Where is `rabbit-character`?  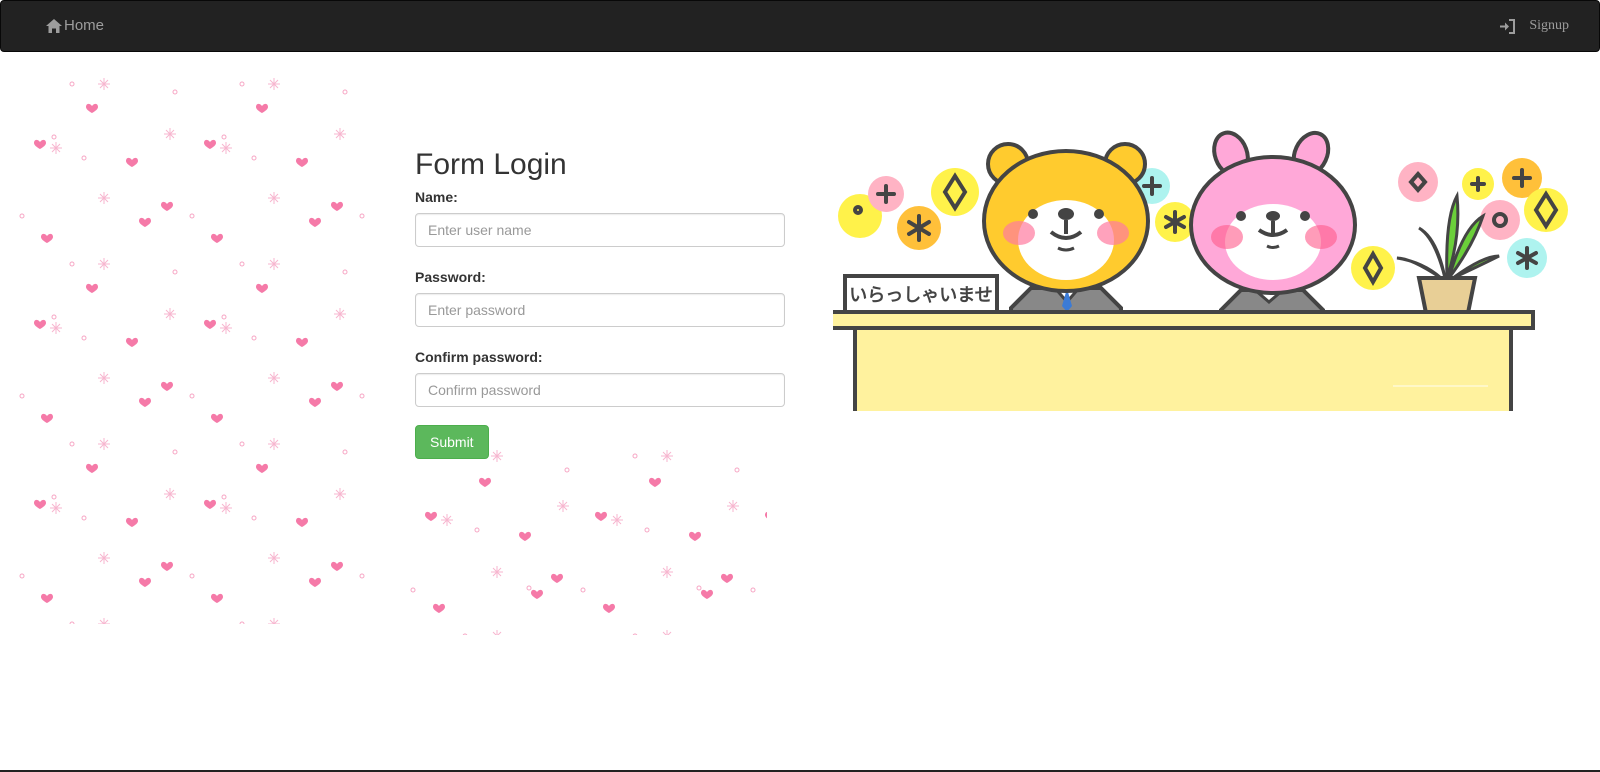 rabbit-character is located at coordinates (1273, 225).